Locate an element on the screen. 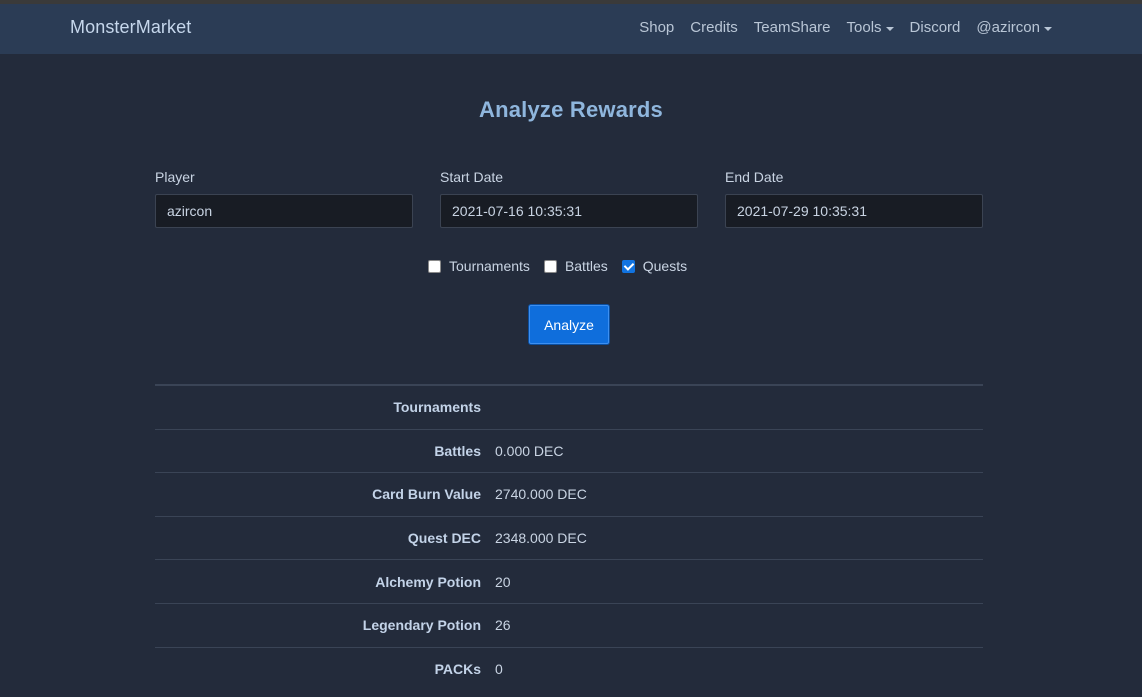 The width and height of the screenshot is (1142, 697). nav-discord: Discord is located at coordinates (935, 27).